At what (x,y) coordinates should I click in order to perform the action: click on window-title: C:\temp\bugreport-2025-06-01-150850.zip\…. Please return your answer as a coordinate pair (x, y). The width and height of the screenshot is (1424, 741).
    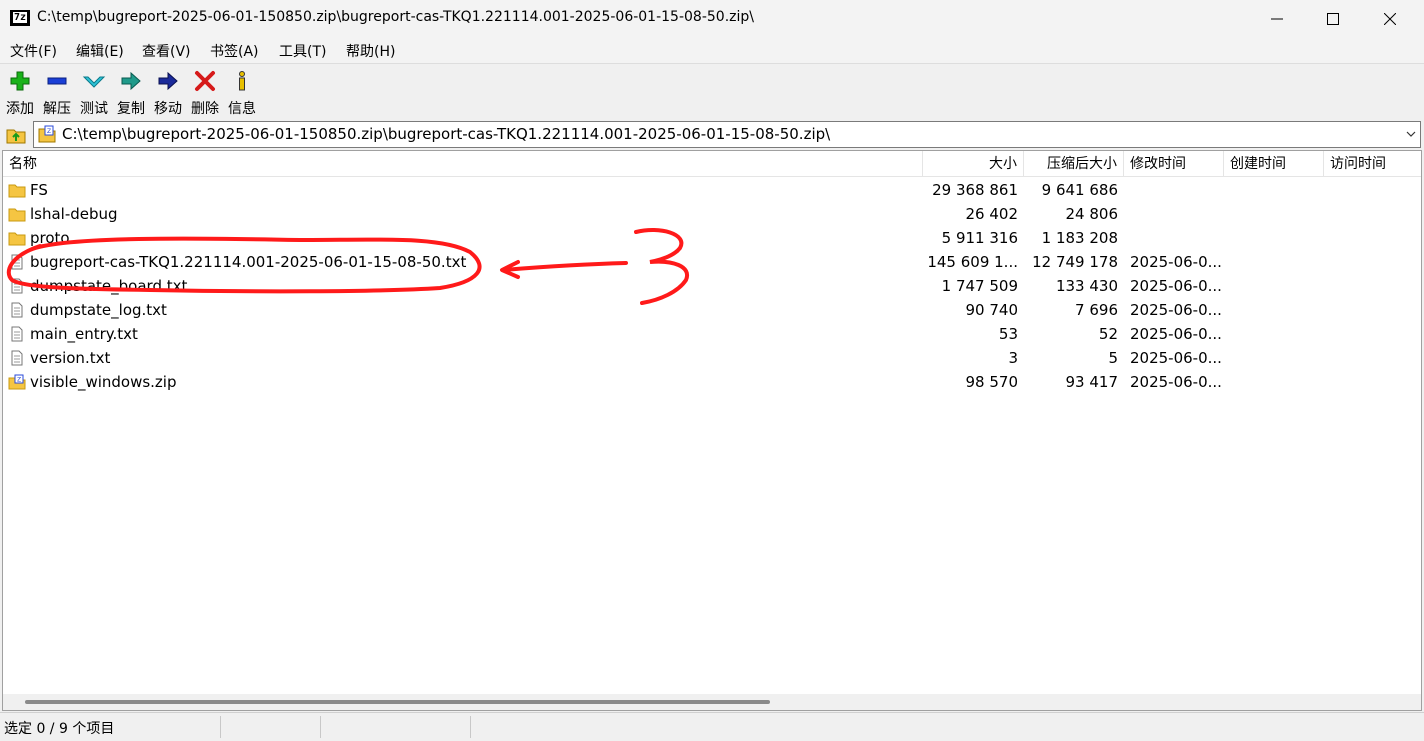
    Looking at the image, I should click on (395, 17).